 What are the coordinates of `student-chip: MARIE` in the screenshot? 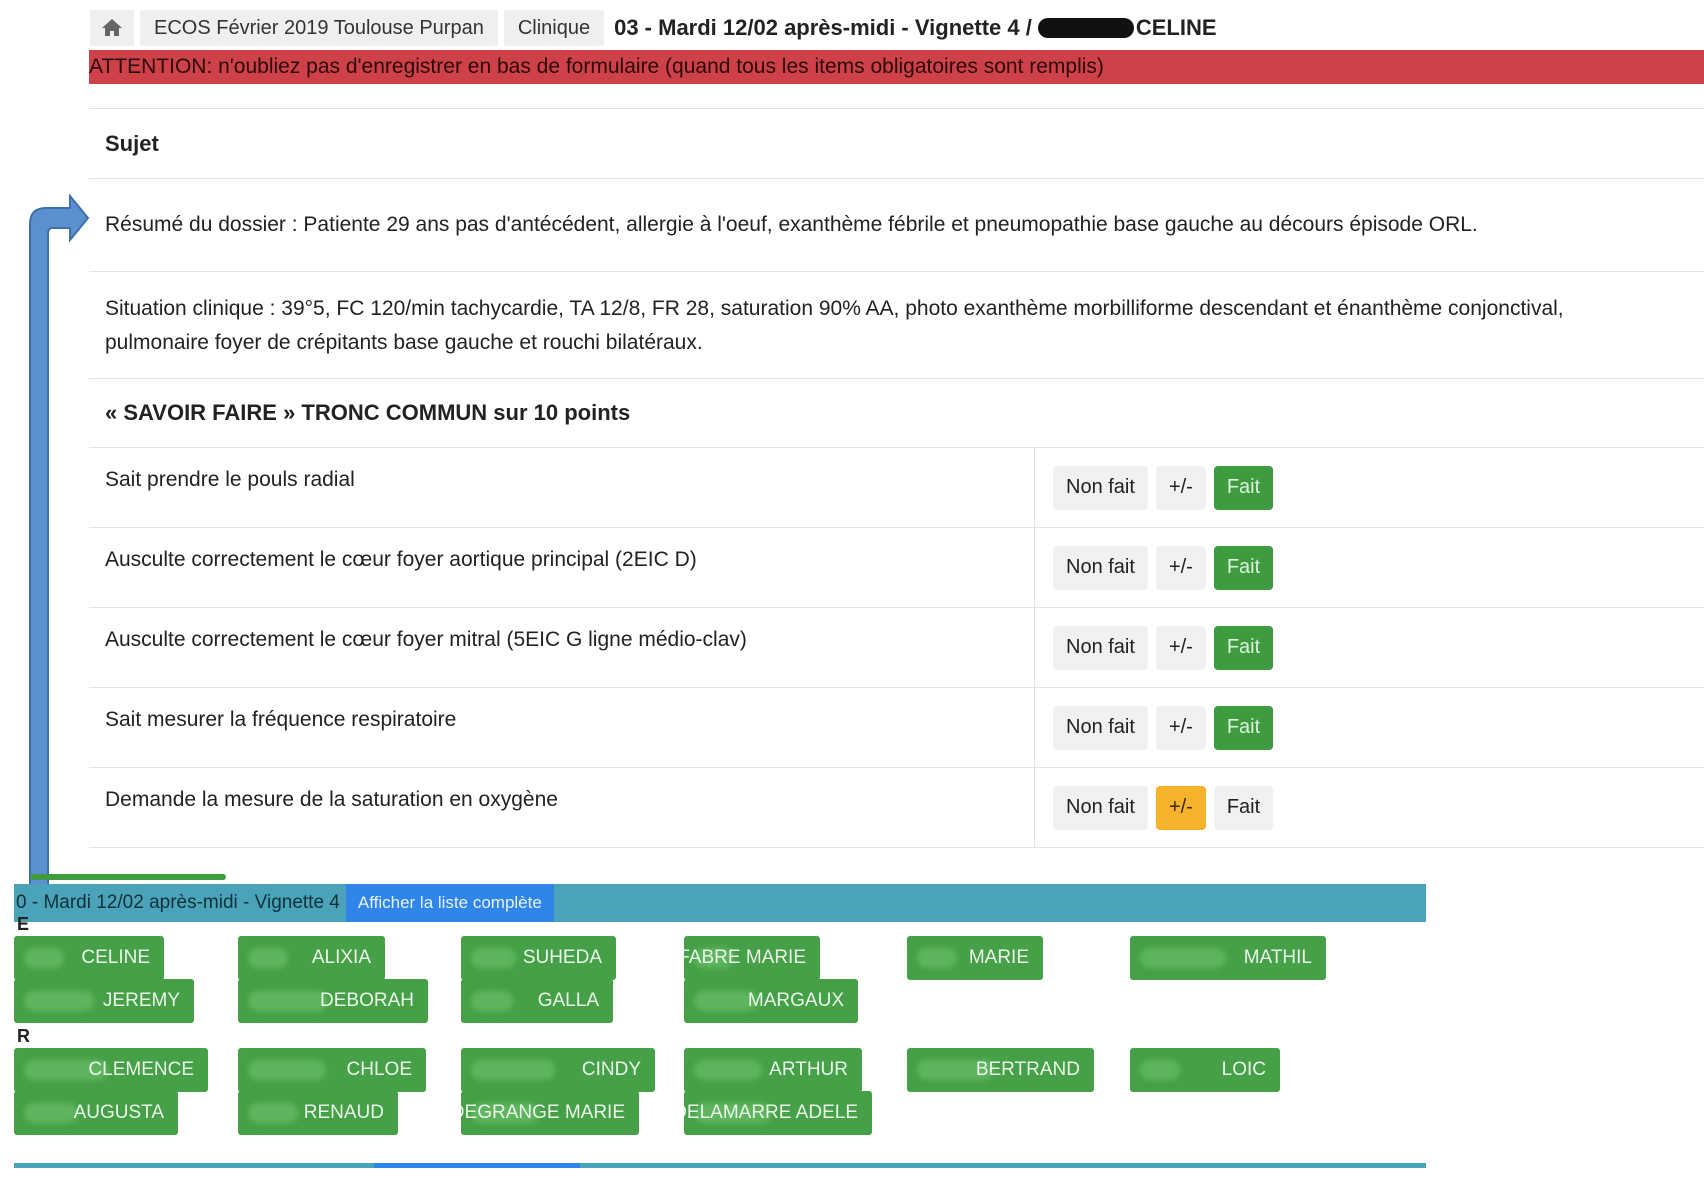 It's located at (975, 958).